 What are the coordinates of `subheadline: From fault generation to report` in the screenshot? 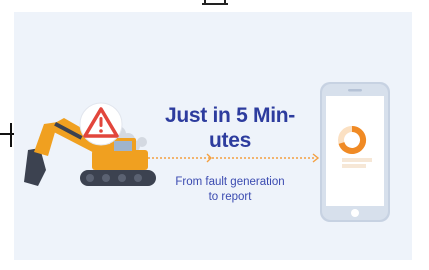 It's located at (230, 190).